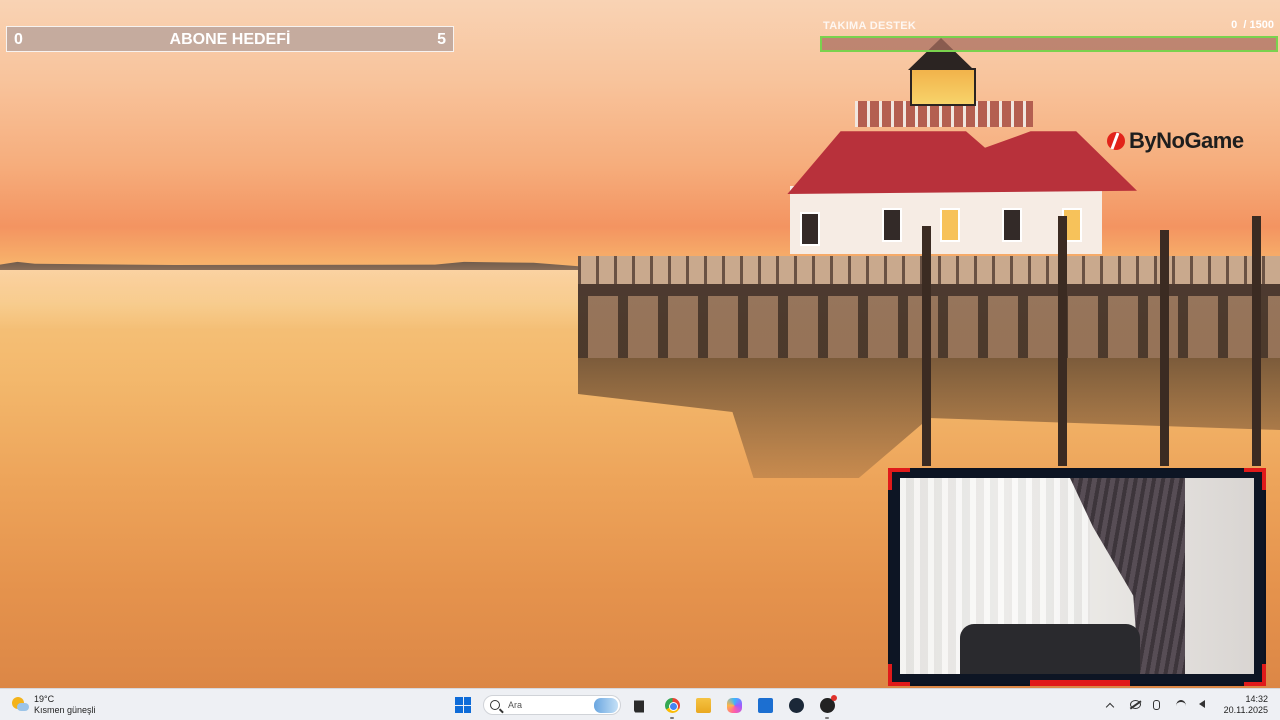 Image resolution: width=1280 pixels, height=720 pixels. I want to click on search-input: Ara, so click(552, 705).